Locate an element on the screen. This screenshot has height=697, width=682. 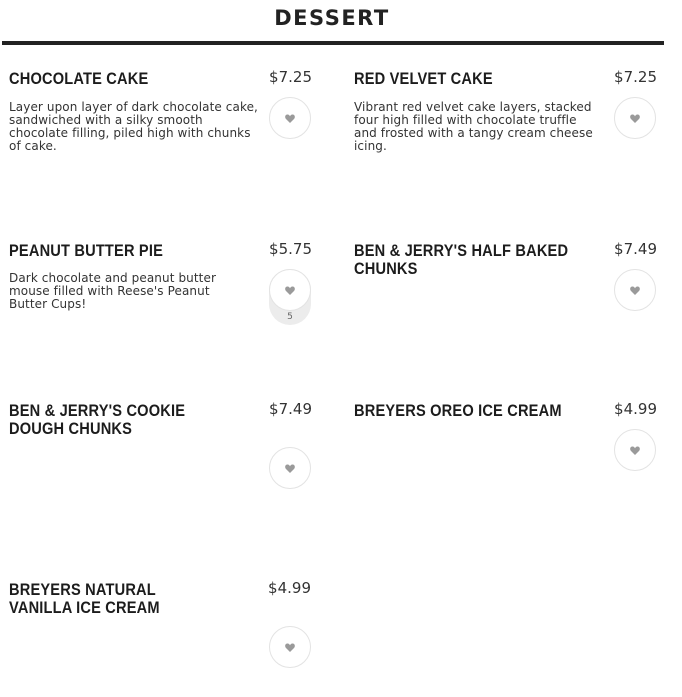
menu-item: BREYERS NATURAL VANILLA ICE CREAM $4.99 is located at coordinates (164, 635).